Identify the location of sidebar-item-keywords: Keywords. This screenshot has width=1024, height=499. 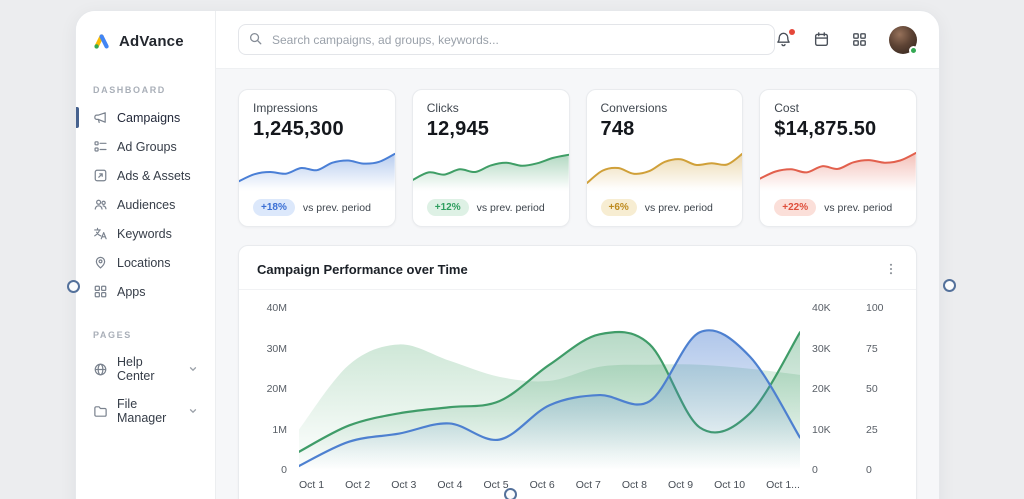
(145, 233).